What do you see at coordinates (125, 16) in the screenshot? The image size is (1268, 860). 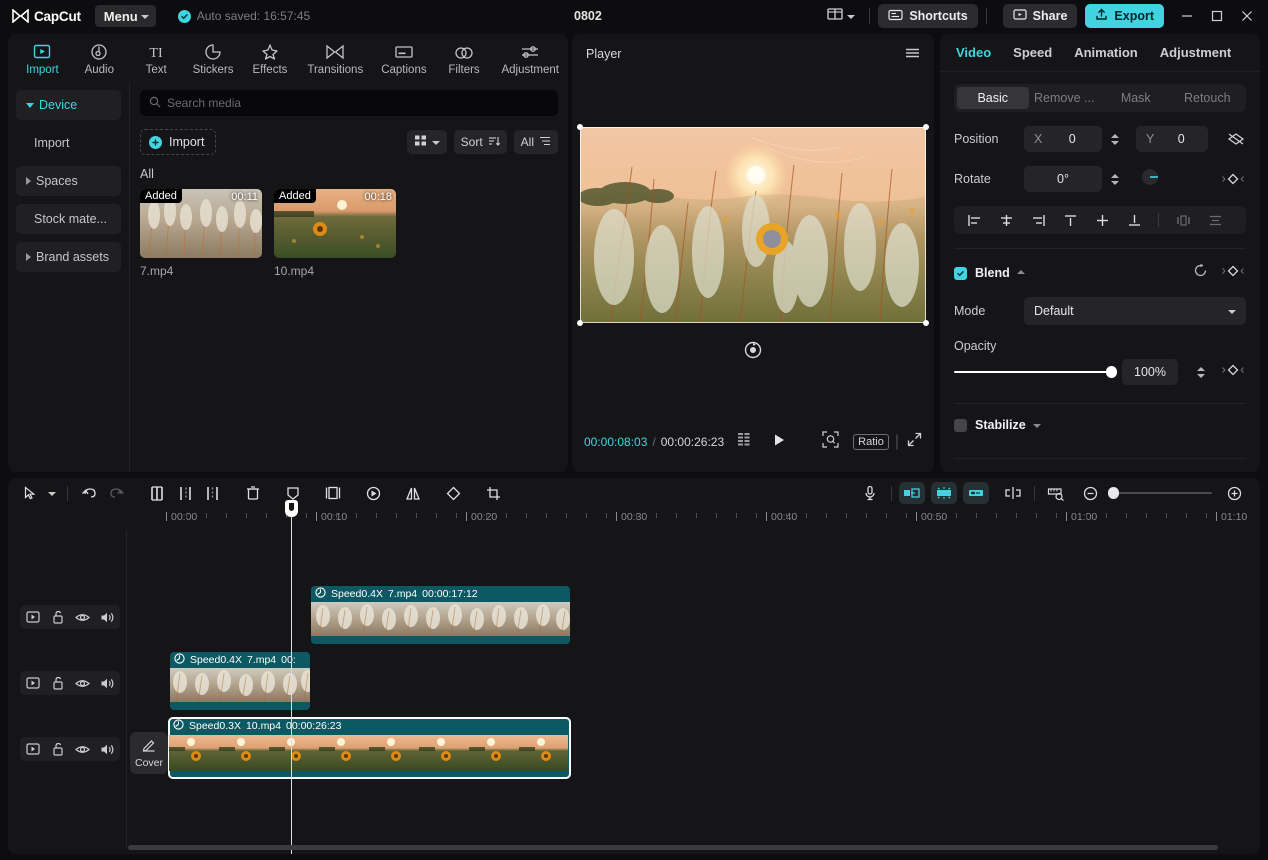 I see `menu-button: Menu` at bounding box center [125, 16].